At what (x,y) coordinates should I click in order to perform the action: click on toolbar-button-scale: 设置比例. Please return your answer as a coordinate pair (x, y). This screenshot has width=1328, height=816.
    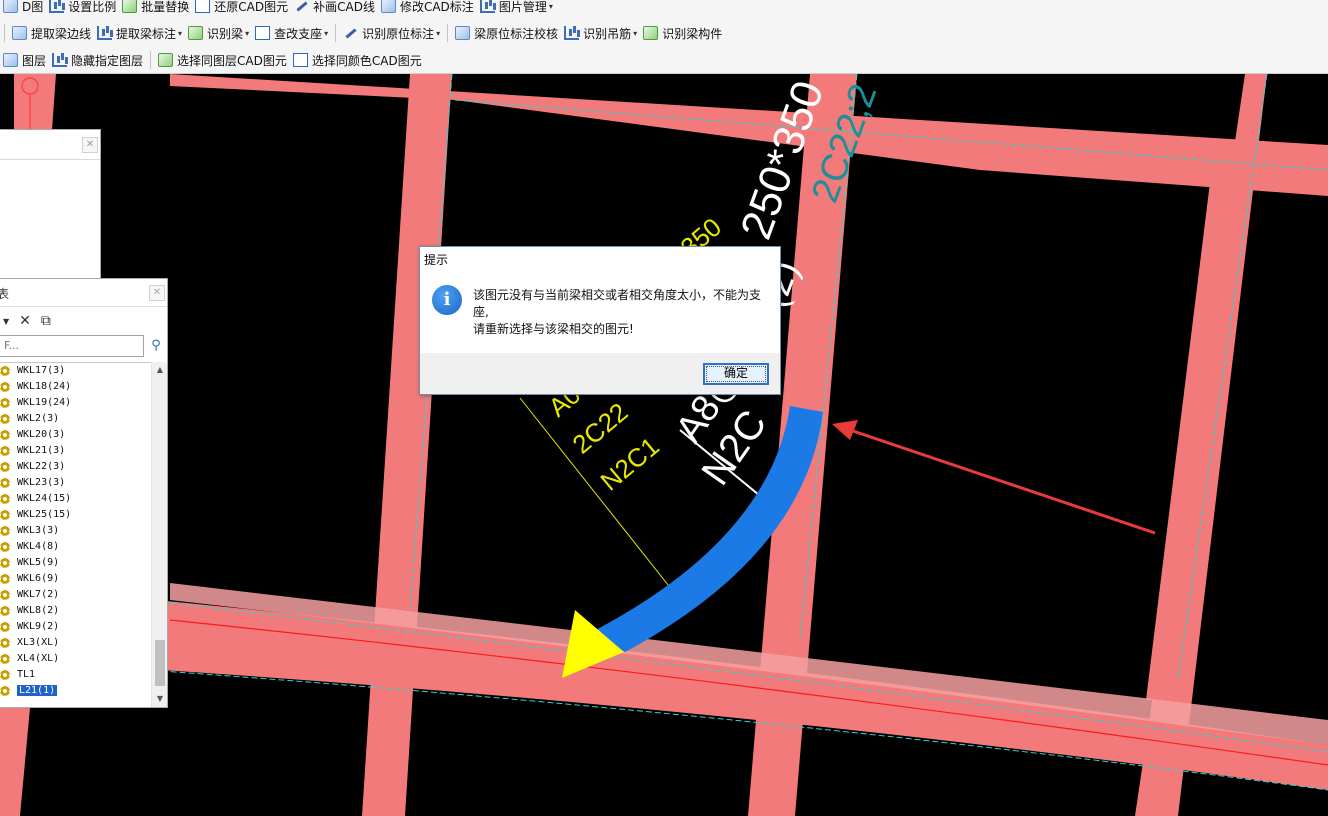
    Looking at the image, I should click on (82, 8).